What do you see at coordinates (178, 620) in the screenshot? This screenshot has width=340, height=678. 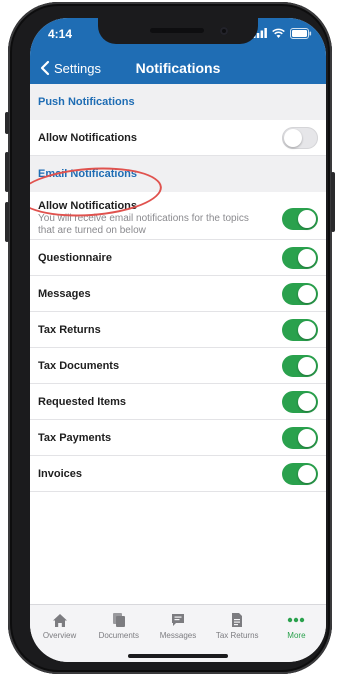 I see `chat-icon` at bounding box center [178, 620].